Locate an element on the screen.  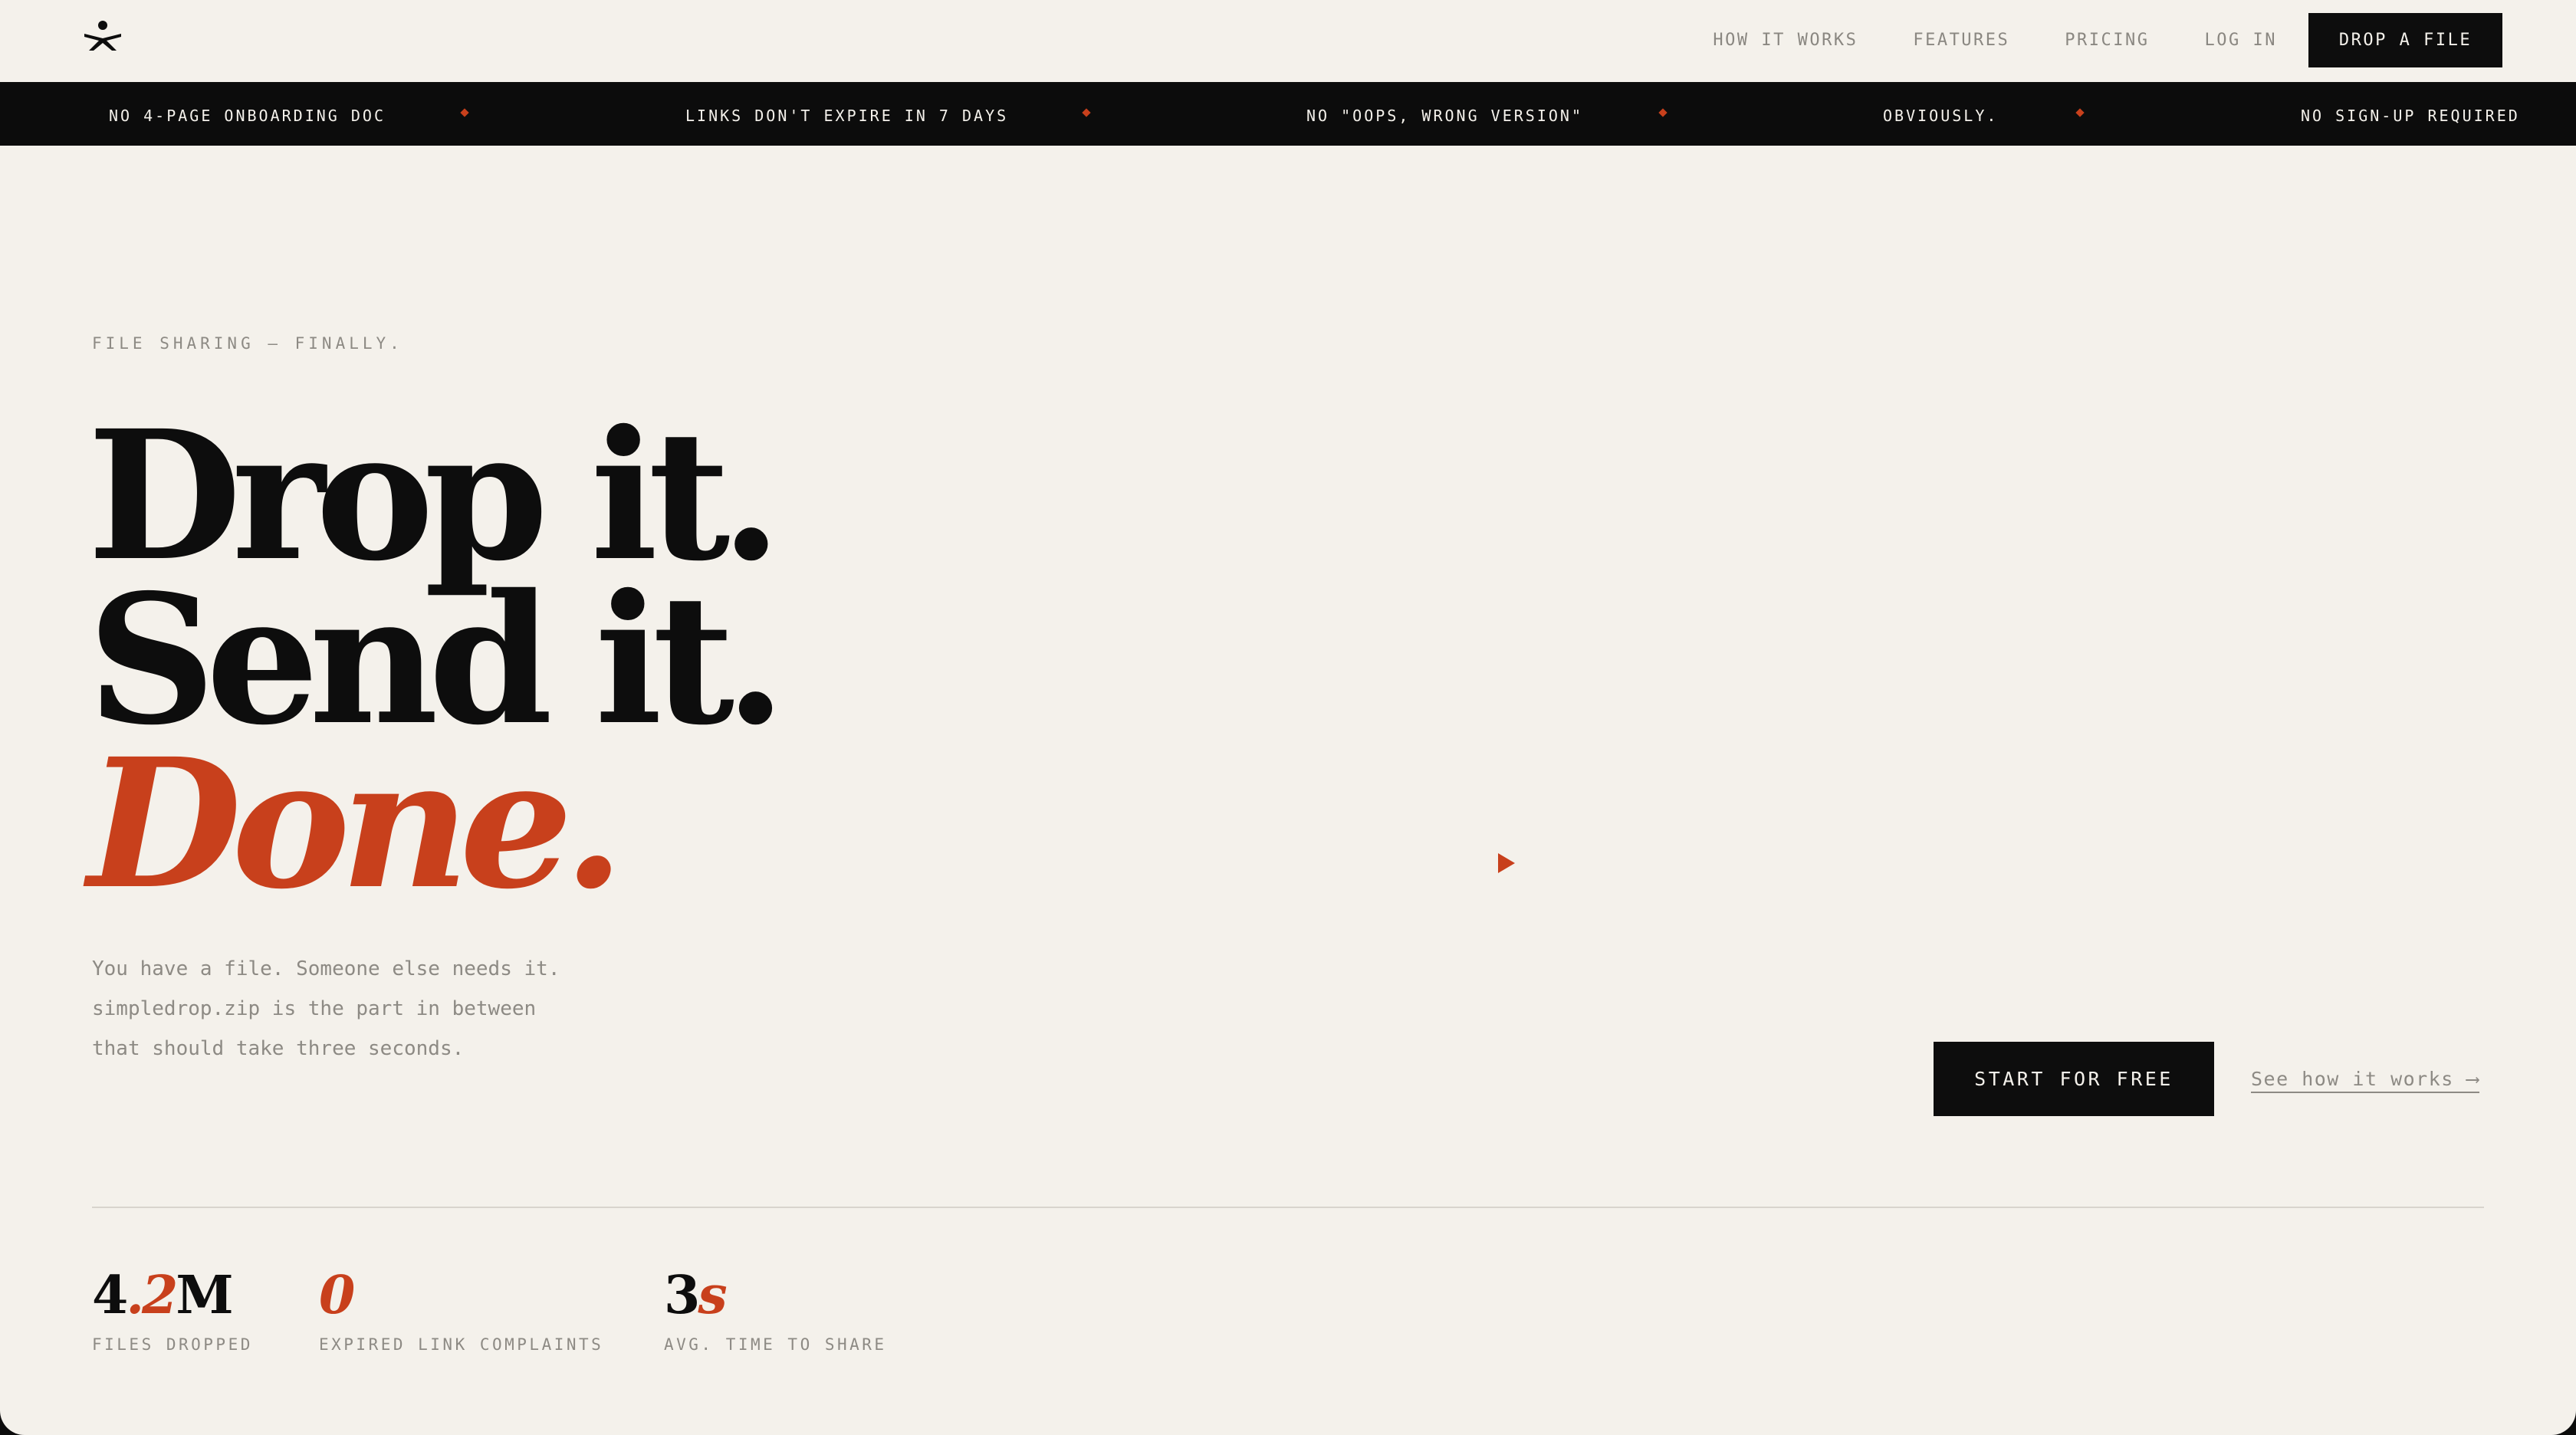
stat-label: EXPIRED LINK COMPLAINTS is located at coordinates (462, 1344).